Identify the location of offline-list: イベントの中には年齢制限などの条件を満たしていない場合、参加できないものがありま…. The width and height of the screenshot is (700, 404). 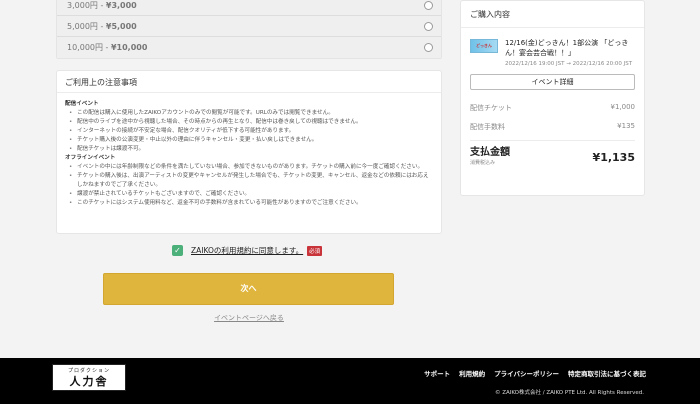
(249, 185).